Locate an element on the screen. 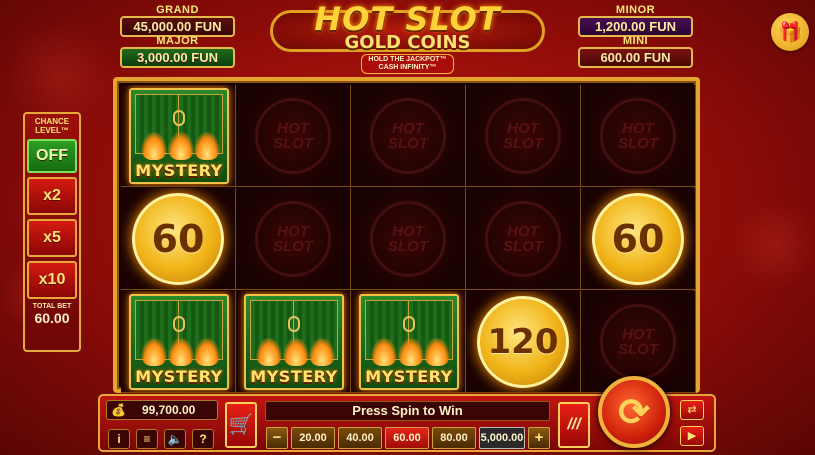 The height and width of the screenshot is (455, 815). balance-value: 99,700.00 is located at coordinates (168, 410).